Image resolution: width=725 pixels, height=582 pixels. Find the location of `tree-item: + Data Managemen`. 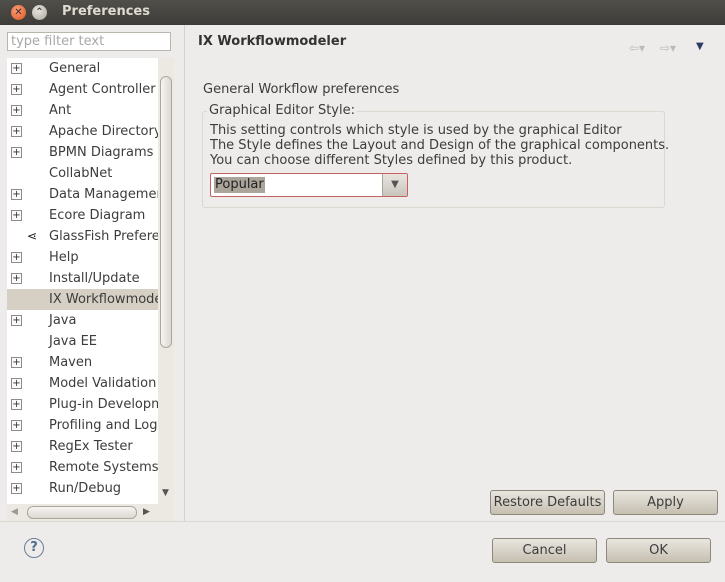

tree-item: + Data Managemen is located at coordinates (82, 194).